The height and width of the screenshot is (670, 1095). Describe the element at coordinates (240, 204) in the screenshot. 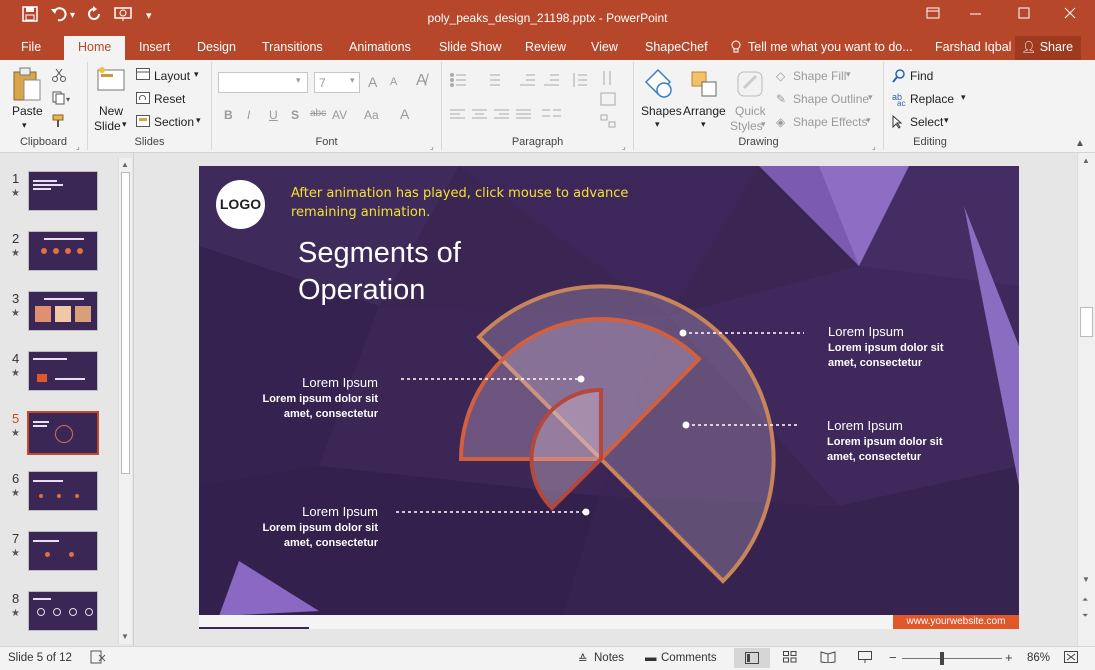

I see `logo-placeholder: LOGO` at that location.